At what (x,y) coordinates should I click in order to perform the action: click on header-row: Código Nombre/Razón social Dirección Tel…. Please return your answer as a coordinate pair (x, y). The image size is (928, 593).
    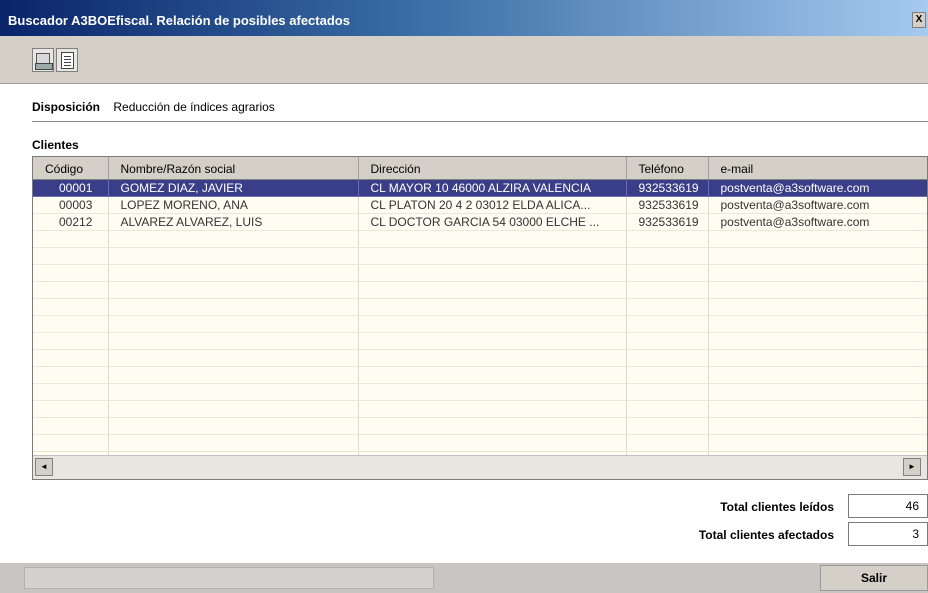
    Looking at the image, I should click on (480, 168).